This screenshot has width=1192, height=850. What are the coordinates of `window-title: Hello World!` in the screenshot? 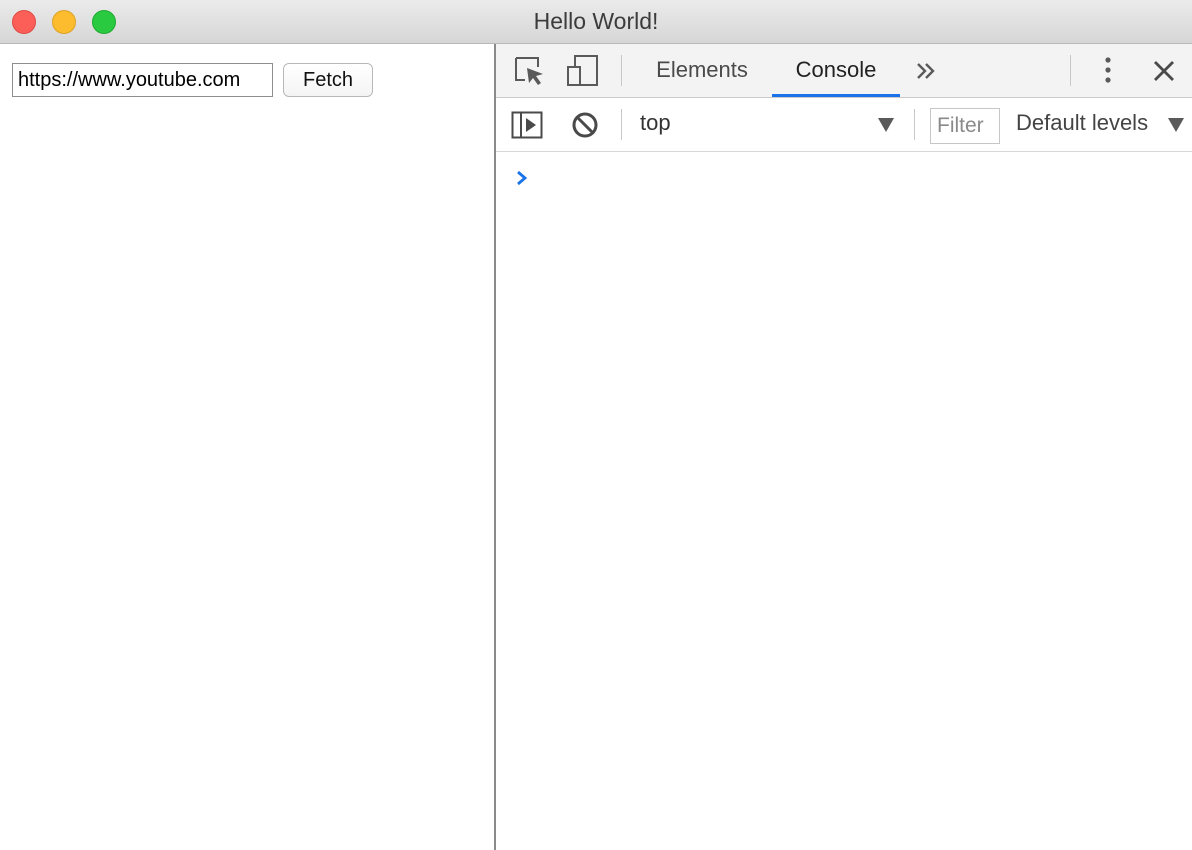 It's located at (596, 21).